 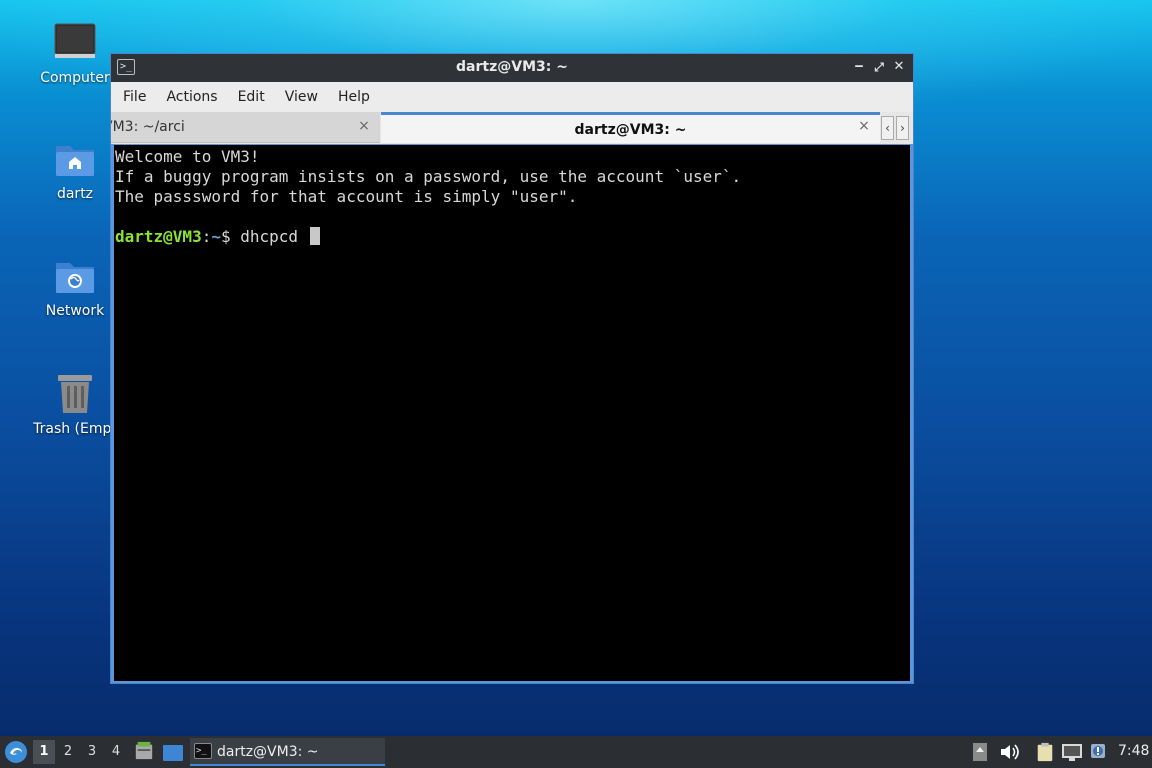 I want to click on desktop-icon-label: Computer, so click(x=75, y=78).